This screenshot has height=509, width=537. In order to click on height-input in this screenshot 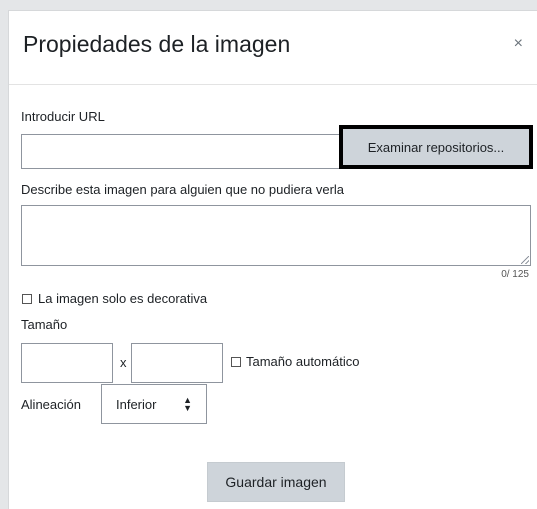, I will do `click(177, 363)`.